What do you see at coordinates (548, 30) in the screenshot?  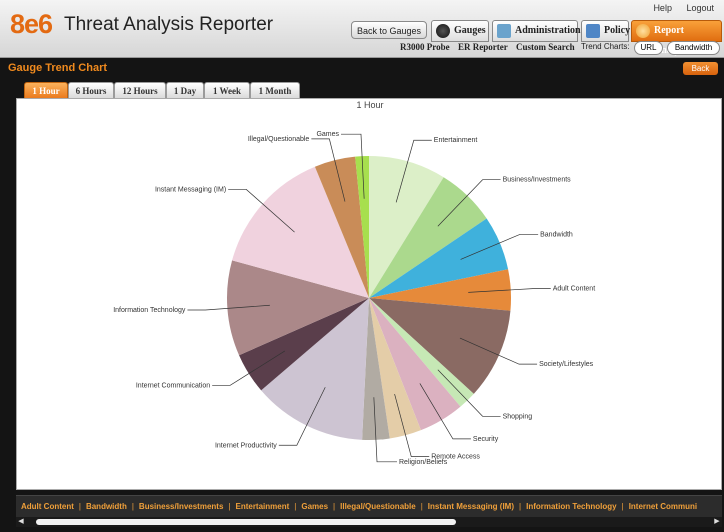 I see `tab-administration-label: Administration` at bounding box center [548, 30].